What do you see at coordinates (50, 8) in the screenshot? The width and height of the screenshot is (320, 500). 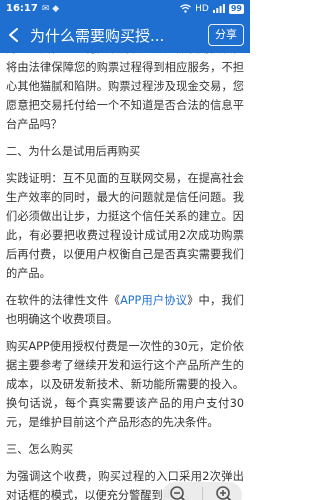 I see `notification-icons: ✉ ◆` at bounding box center [50, 8].